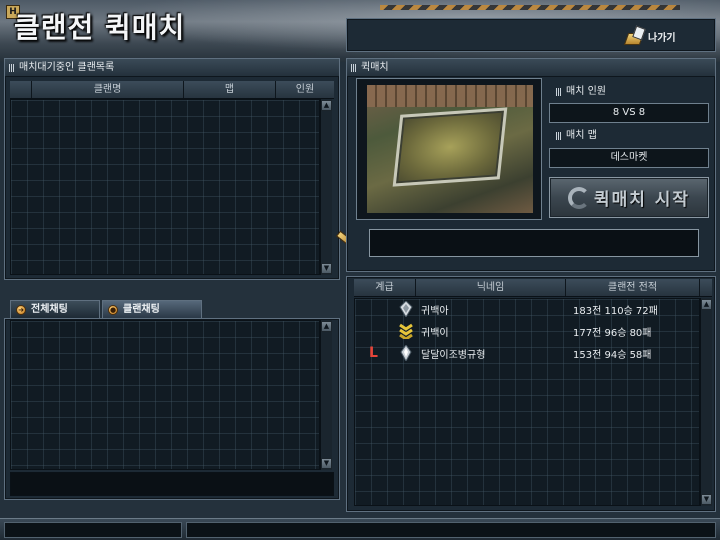 The height and width of the screenshot is (540, 720). Describe the element at coordinates (642, 200) in the screenshot. I see `quickmatch-start-label: 퀵매치 시작` at that location.